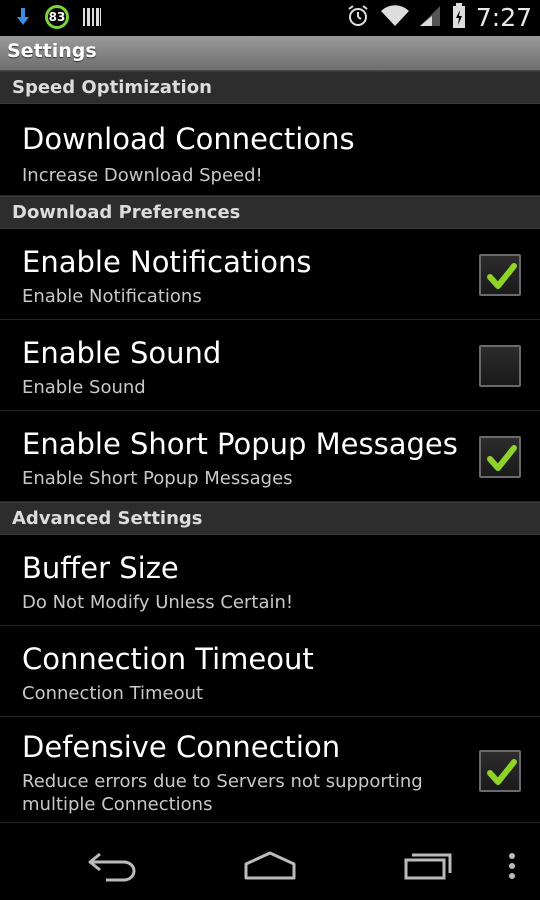 The image size is (540, 900). What do you see at coordinates (142, 175) in the screenshot?
I see `pref-summary: Increase Download Speed!` at bounding box center [142, 175].